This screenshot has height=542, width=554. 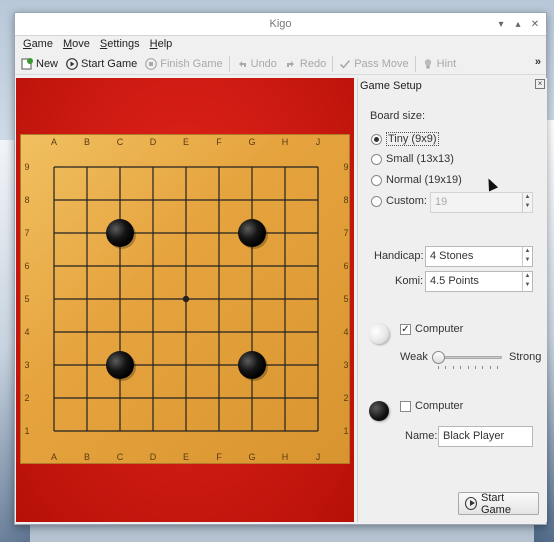 I want to click on undo-button: Undo, so click(x=256, y=64).